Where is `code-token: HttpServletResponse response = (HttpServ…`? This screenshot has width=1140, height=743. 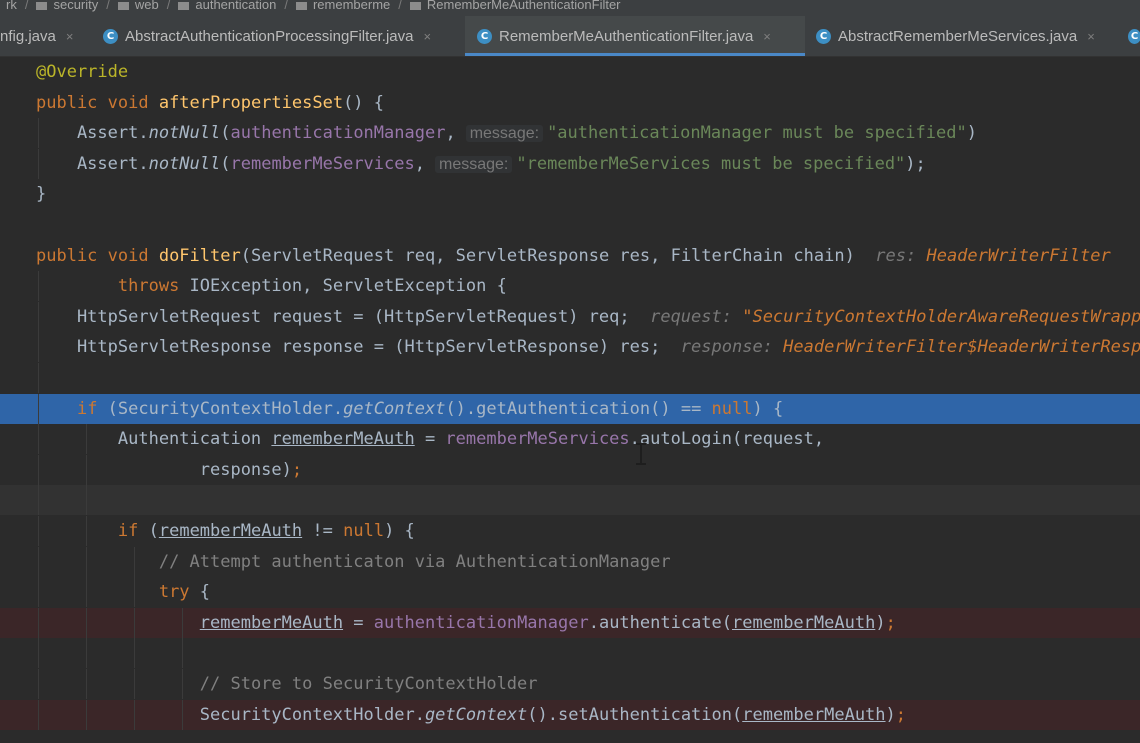
code-token: HttpServletResponse response = (HttpServ… is located at coordinates (358, 347).